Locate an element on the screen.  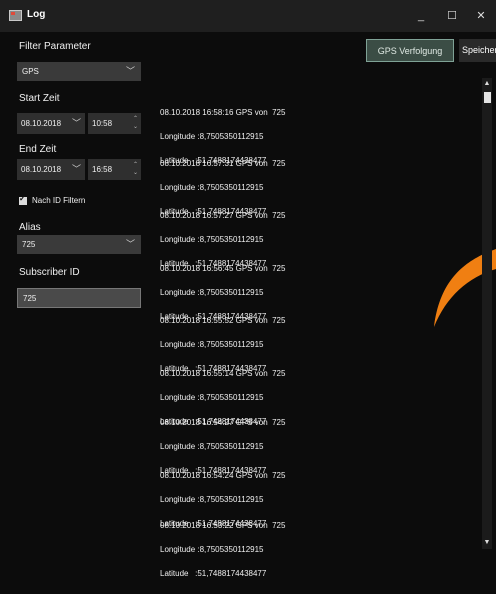
log-entry-header: 08.10.2018 16:56:45 GPS von 725 is located at coordinates (223, 268).